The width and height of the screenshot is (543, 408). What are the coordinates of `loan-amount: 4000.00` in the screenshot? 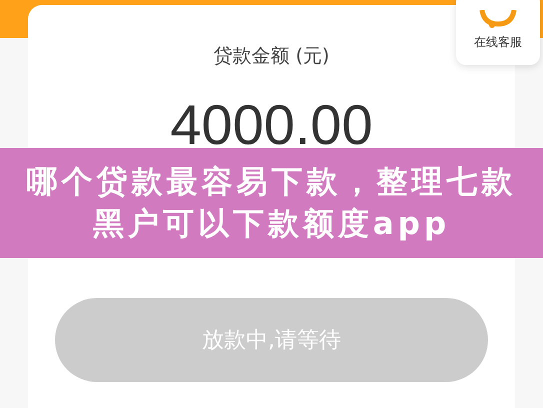 It's located at (271, 125).